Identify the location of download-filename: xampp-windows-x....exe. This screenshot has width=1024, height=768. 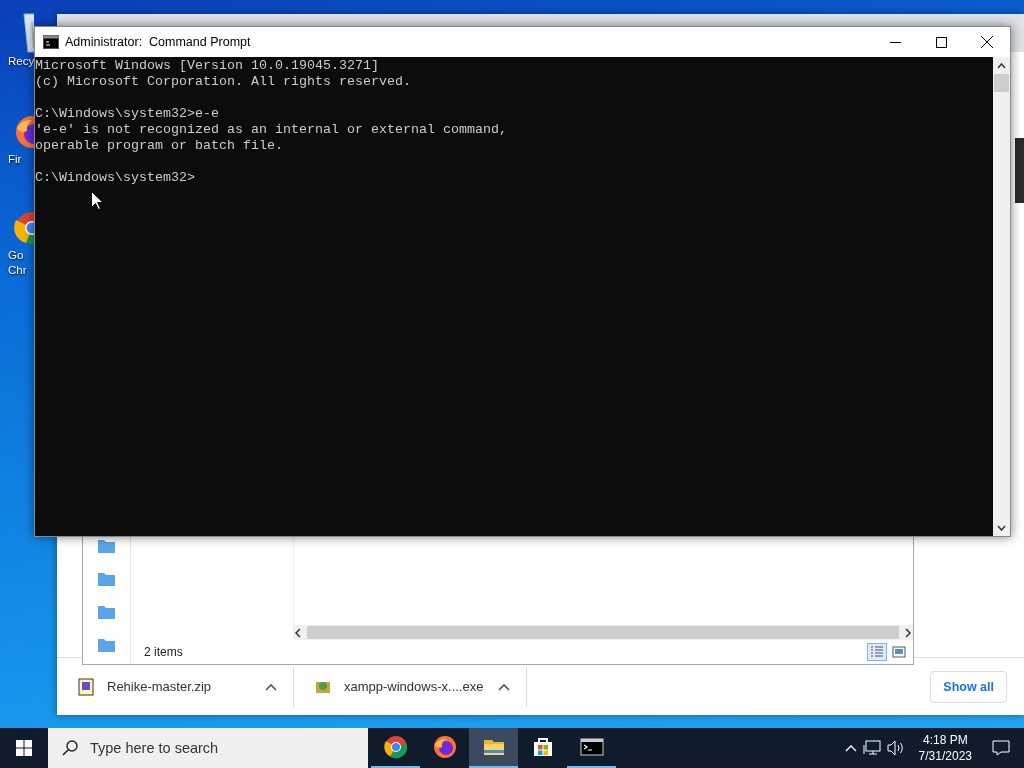
(415, 686).